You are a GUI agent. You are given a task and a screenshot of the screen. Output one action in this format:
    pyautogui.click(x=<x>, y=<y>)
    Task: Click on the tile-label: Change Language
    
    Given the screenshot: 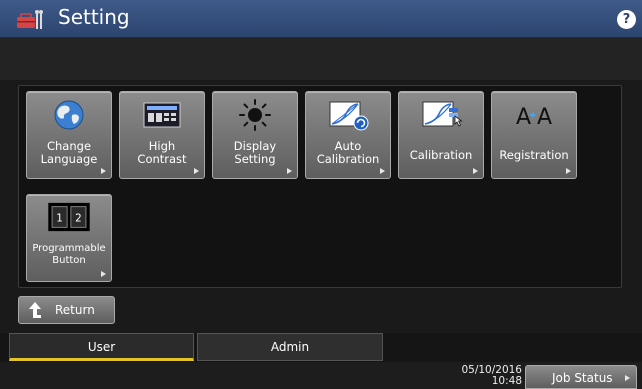 What is the action you would take?
    pyautogui.click(x=69, y=152)
    